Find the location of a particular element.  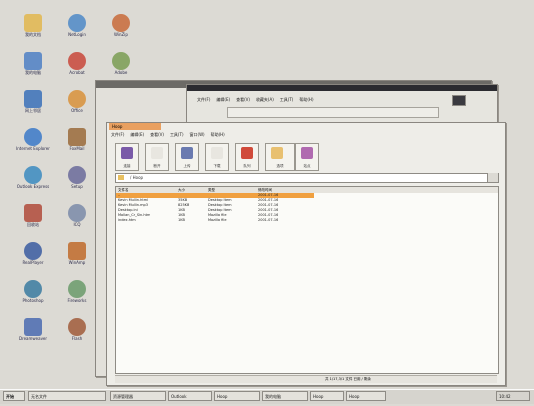

desktop-icon-label: Setup is located at coordinates (77, 186).